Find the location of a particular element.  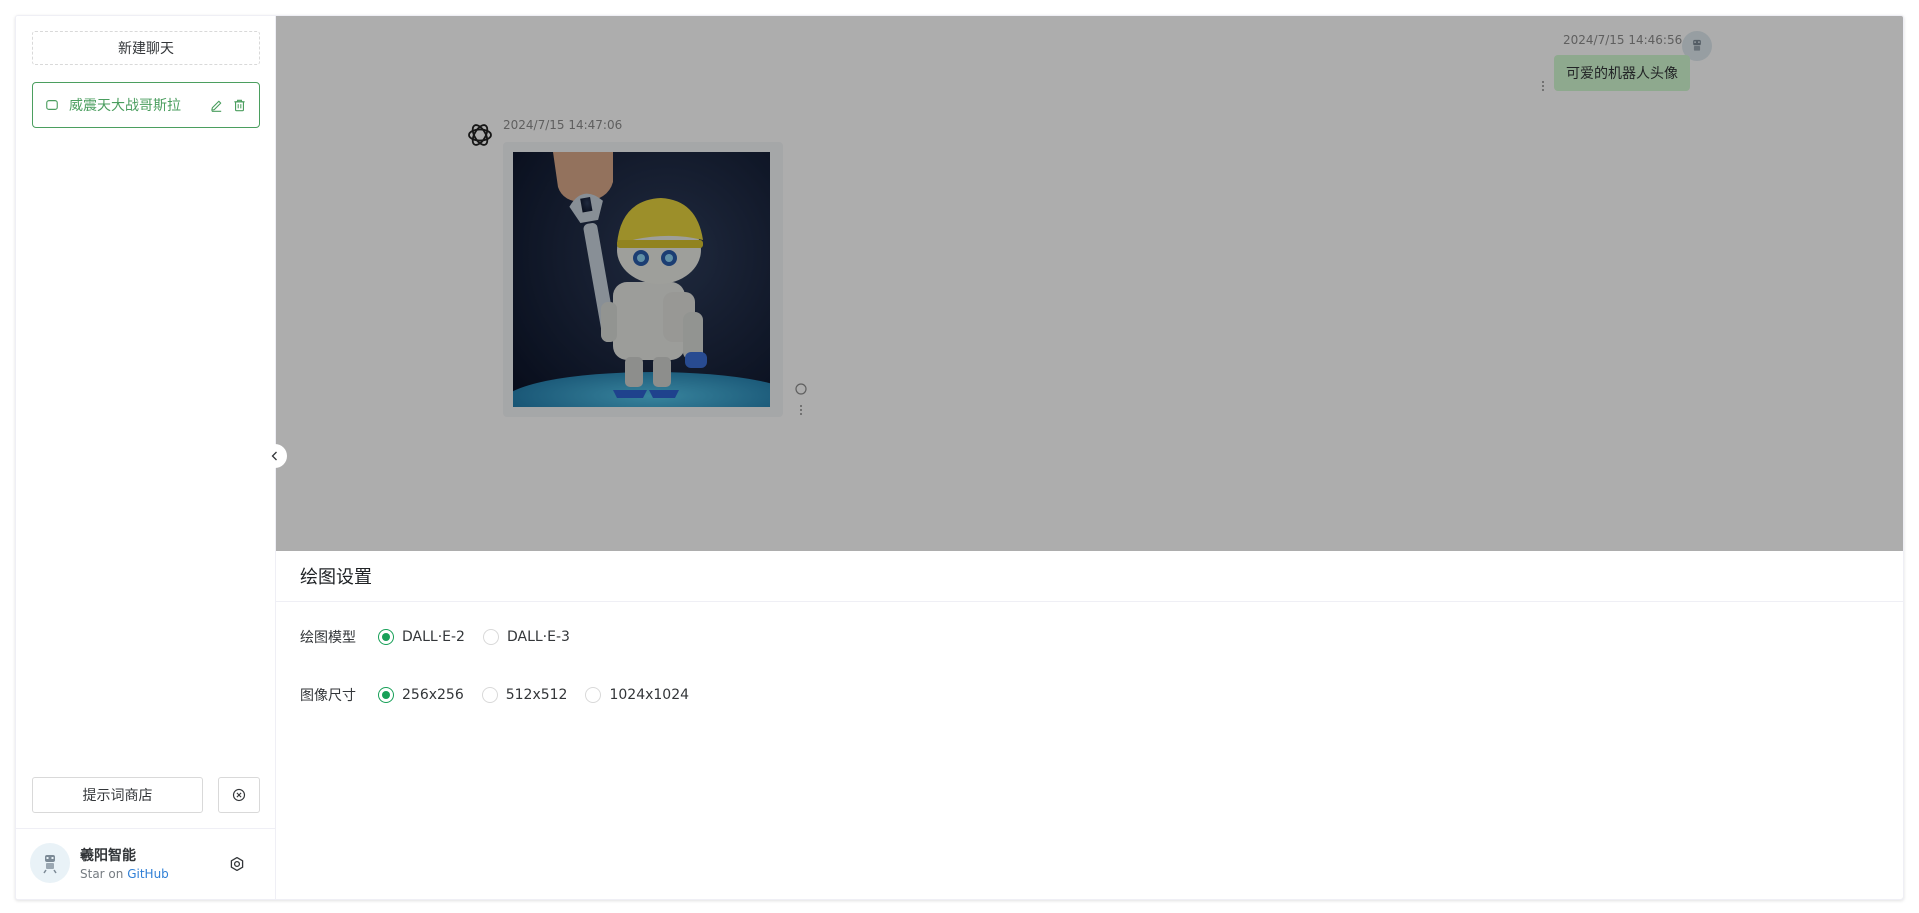

size-setting-row: 图像尺寸 256x256 512x512 1024x1024 is located at coordinates (503, 695).